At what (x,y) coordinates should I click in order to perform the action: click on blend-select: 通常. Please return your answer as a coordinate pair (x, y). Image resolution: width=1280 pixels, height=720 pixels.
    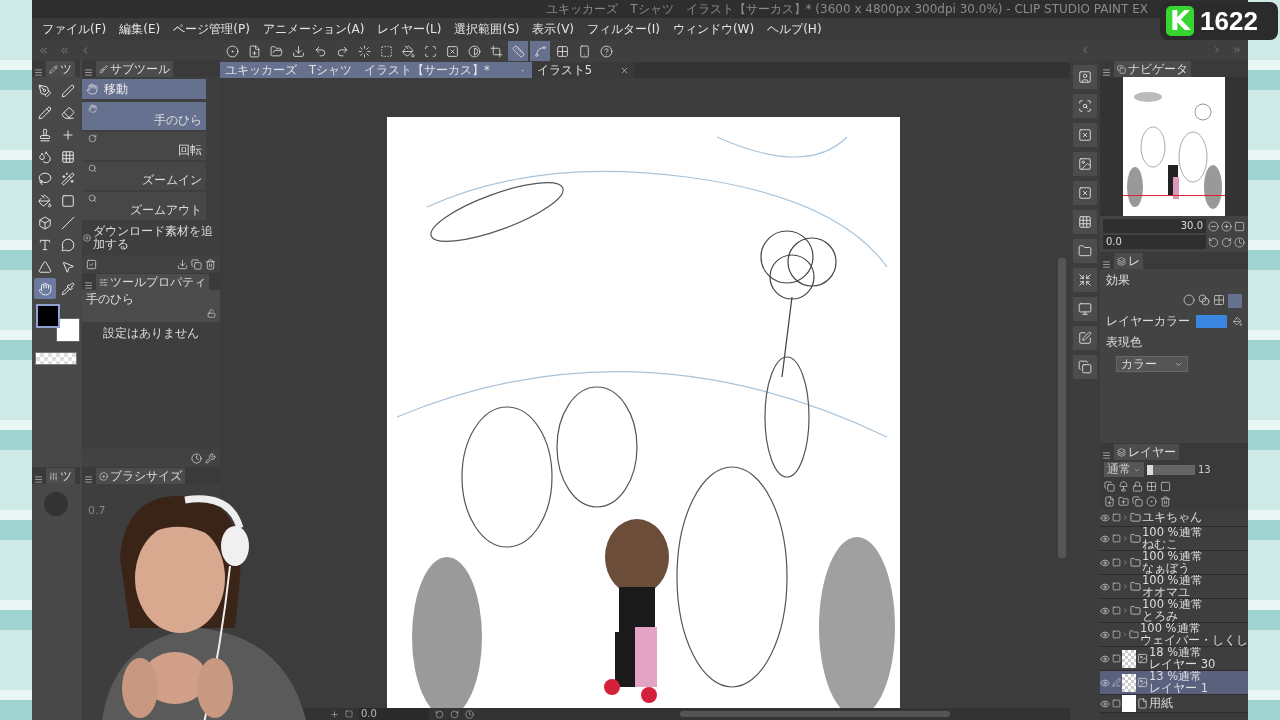
    Looking at the image, I should click on (1124, 469).